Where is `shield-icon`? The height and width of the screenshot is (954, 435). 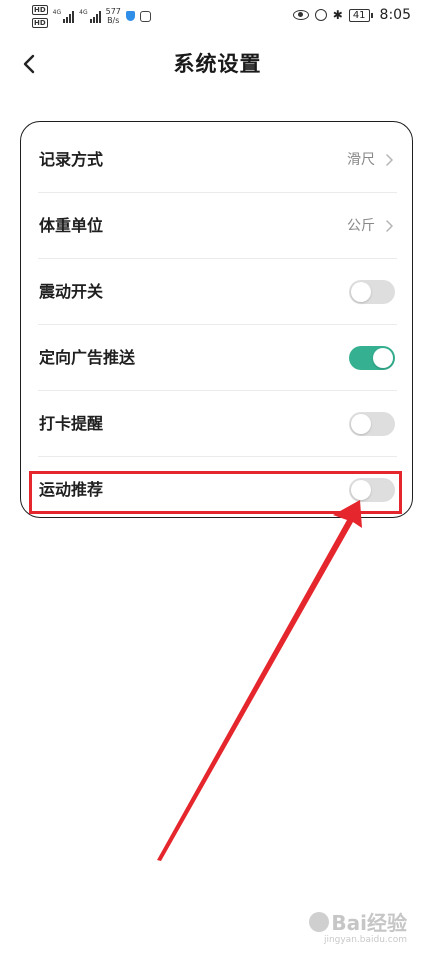 shield-icon is located at coordinates (130, 16).